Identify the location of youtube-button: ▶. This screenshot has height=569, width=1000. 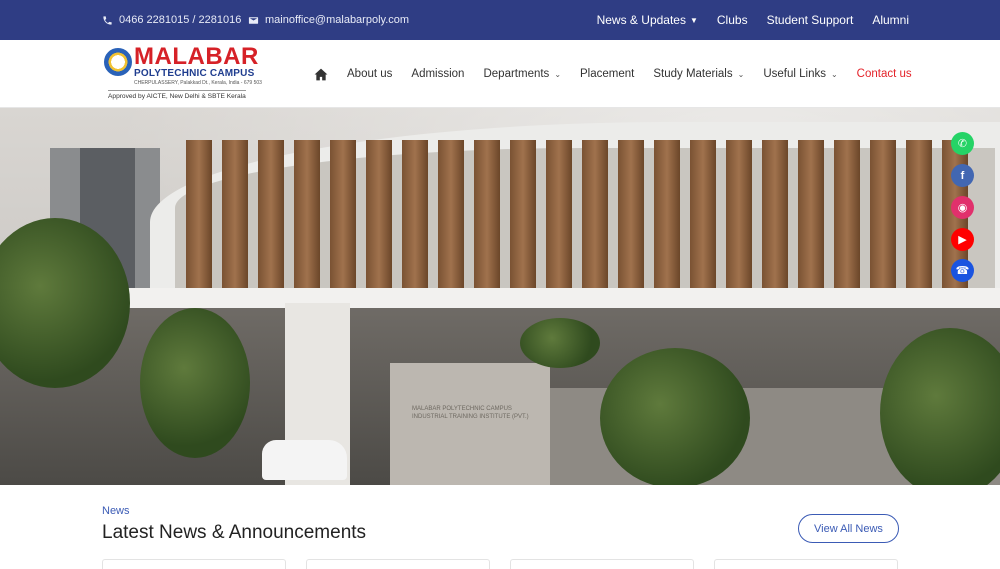
(962, 239).